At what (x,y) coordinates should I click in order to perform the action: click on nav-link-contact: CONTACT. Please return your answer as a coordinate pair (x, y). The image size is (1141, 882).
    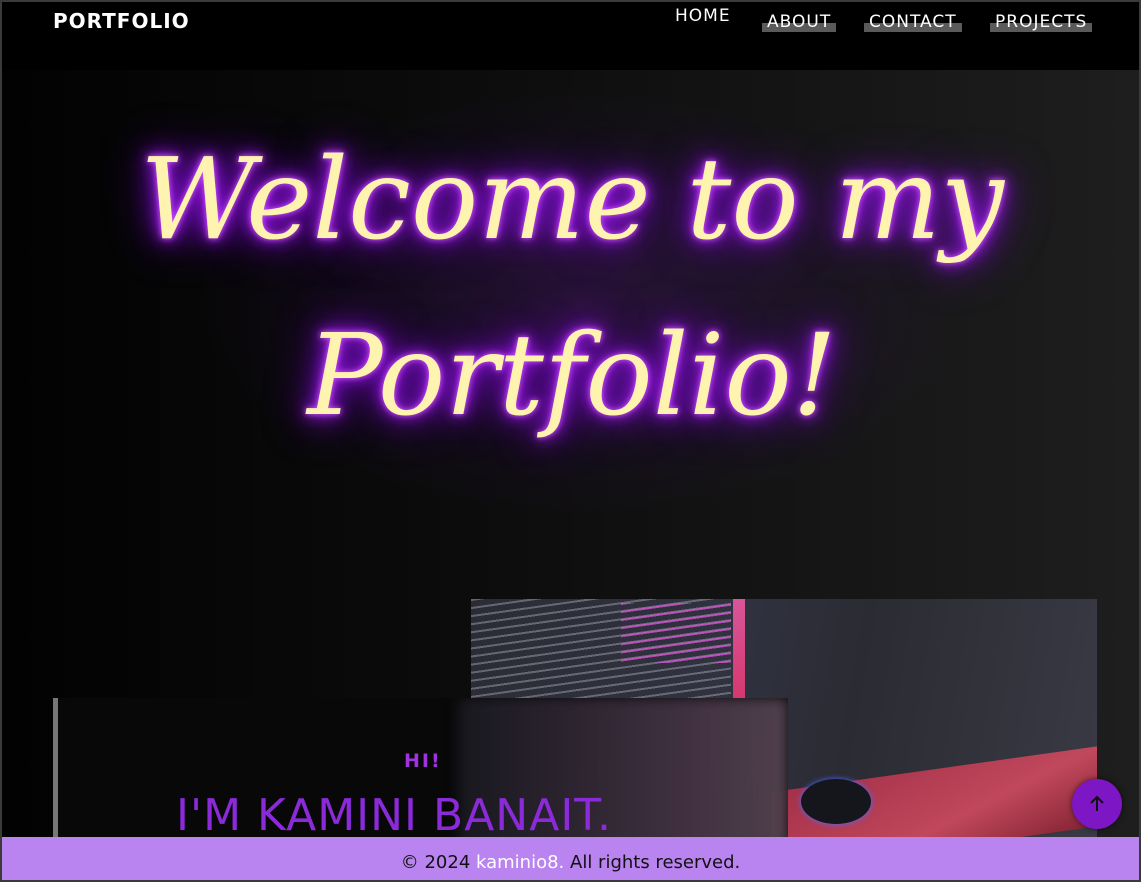
    Looking at the image, I should click on (913, 22).